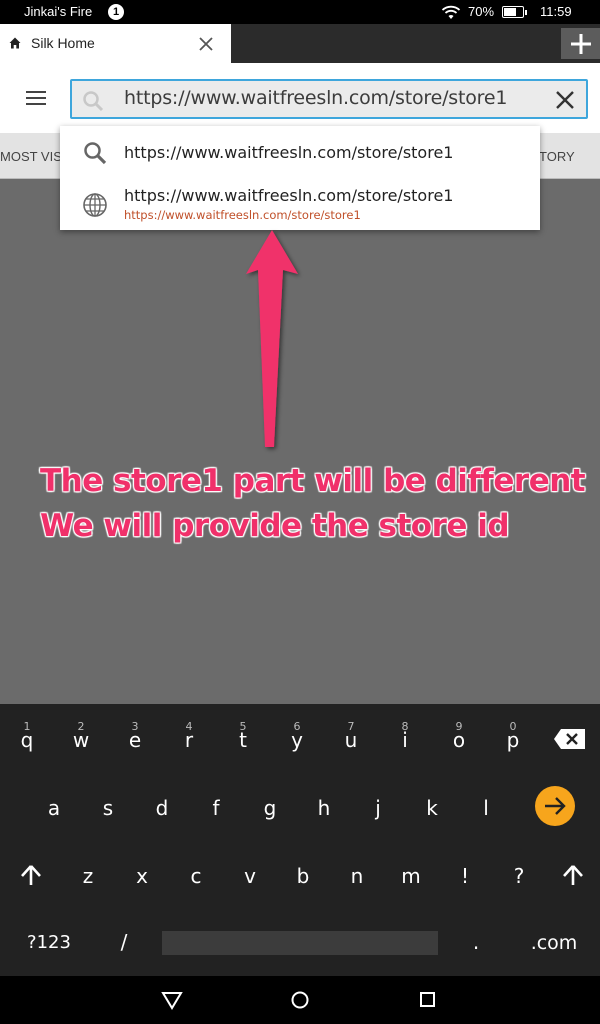 The height and width of the screenshot is (1024, 600). I want to click on key-f: f, so click(216, 808).